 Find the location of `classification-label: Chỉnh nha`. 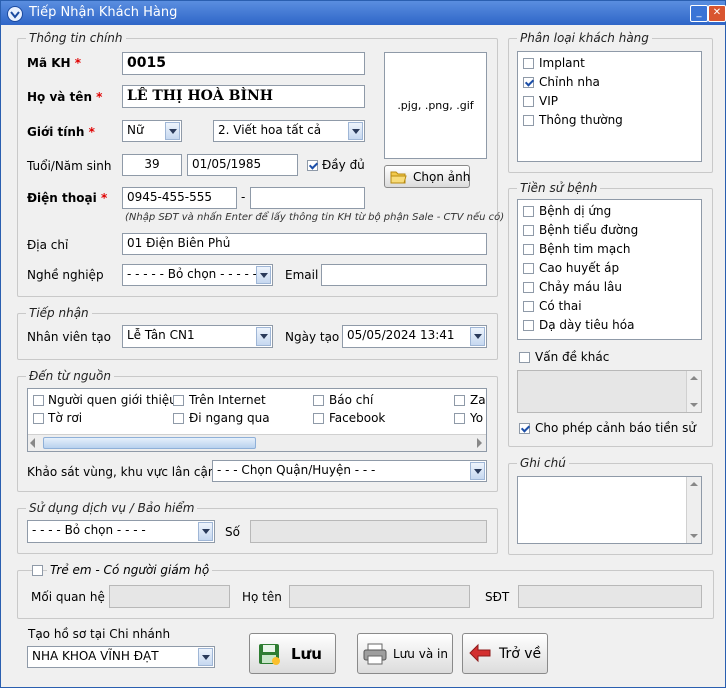

classification-label: Chỉnh nha is located at coordinates (569, 82).